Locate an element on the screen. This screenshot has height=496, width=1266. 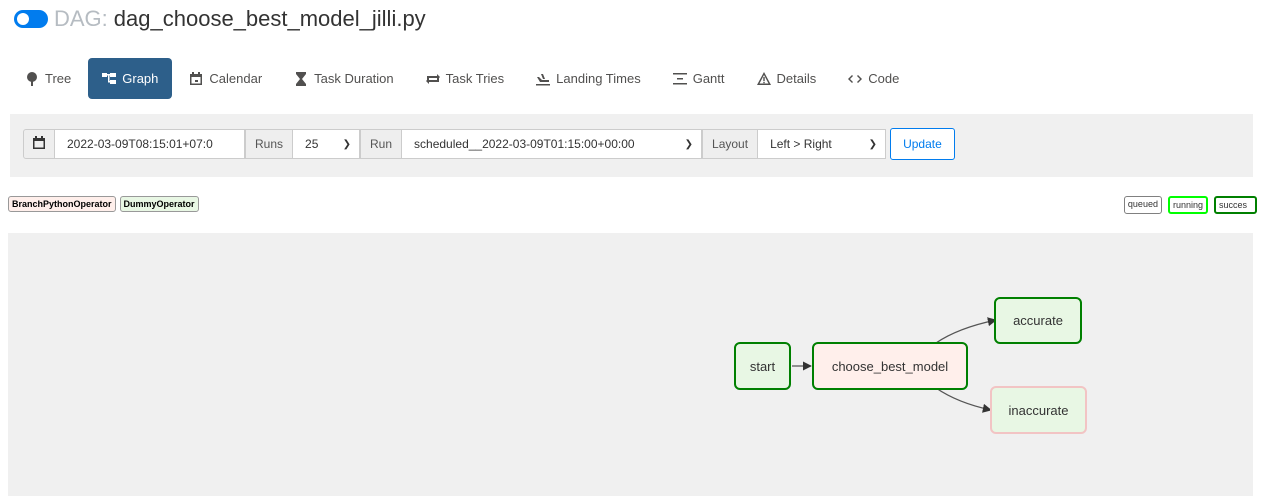
runs-select: 25 ❯ is located at coordinates (327, 144).